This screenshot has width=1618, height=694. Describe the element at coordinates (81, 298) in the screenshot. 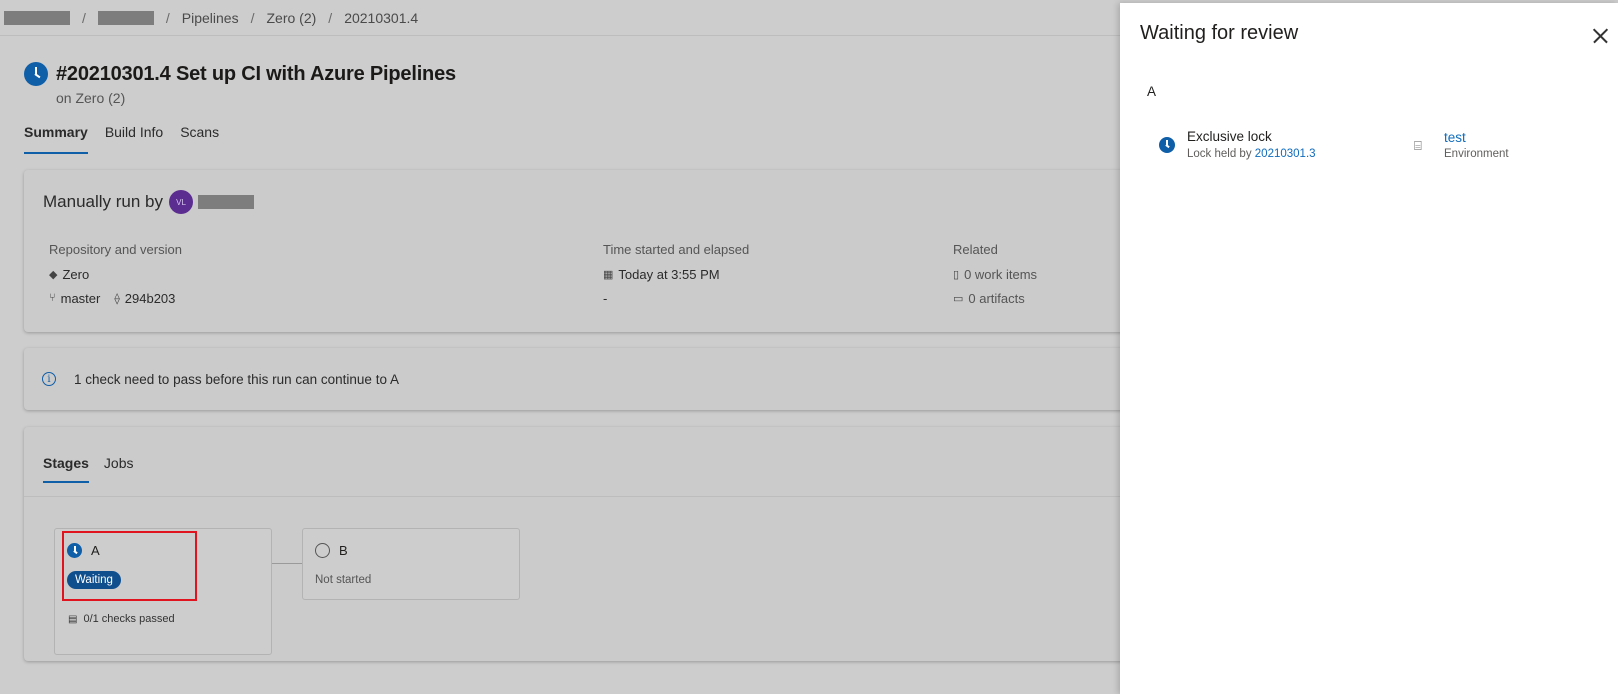

I see `branch-name: master` at that location.